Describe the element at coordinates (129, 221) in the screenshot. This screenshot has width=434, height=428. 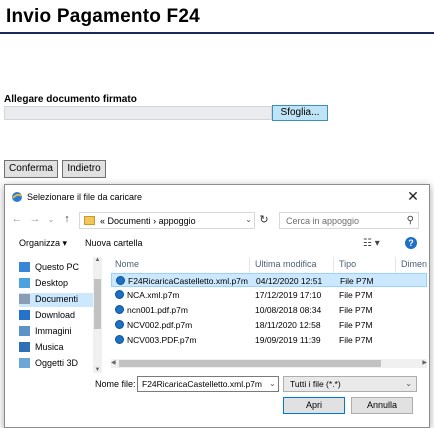
I see `breadcrumb-documenti: Documenti` at that location.